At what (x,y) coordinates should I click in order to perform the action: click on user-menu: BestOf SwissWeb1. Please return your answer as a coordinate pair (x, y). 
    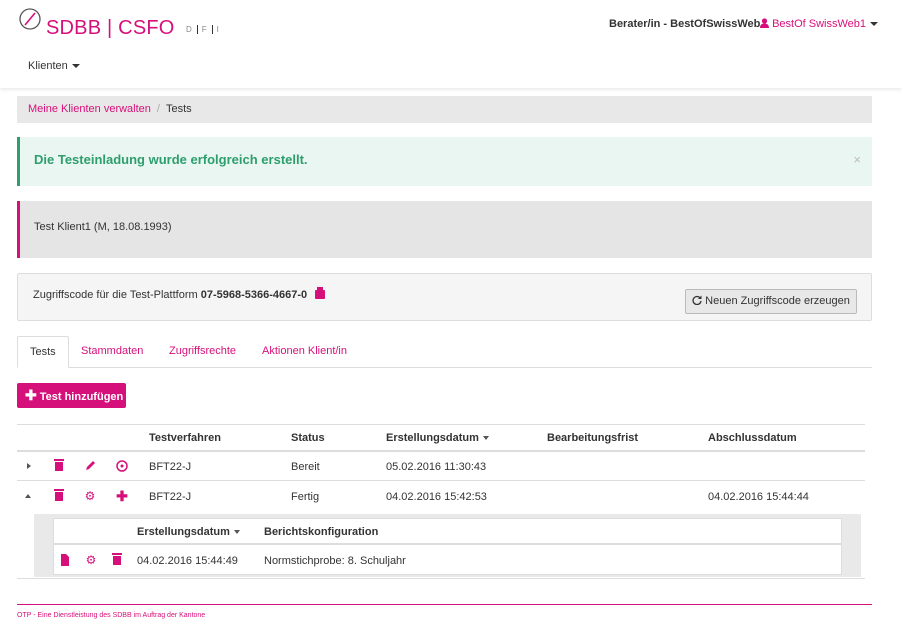
    Looking at the image, I should click on (819, 24).